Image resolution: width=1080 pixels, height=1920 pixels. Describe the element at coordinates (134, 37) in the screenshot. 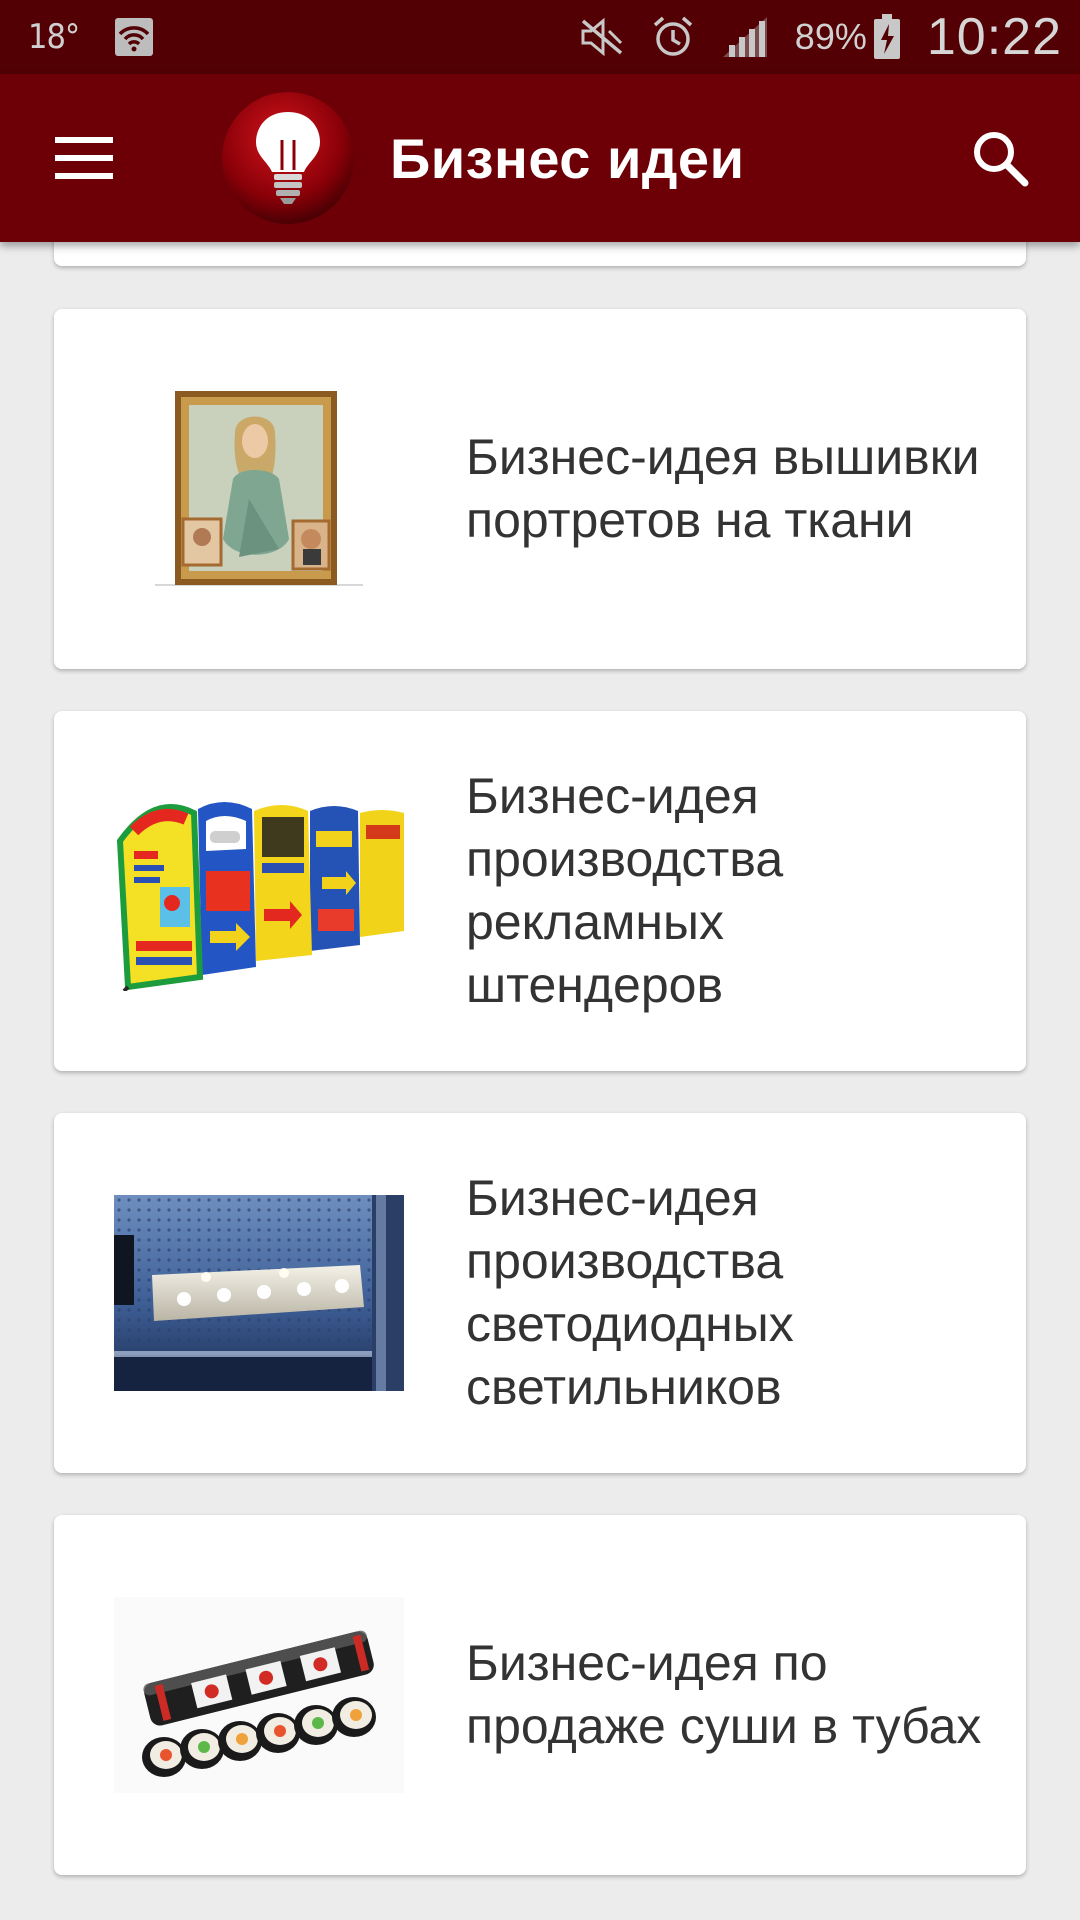

I see `wifi-icon` at that location.